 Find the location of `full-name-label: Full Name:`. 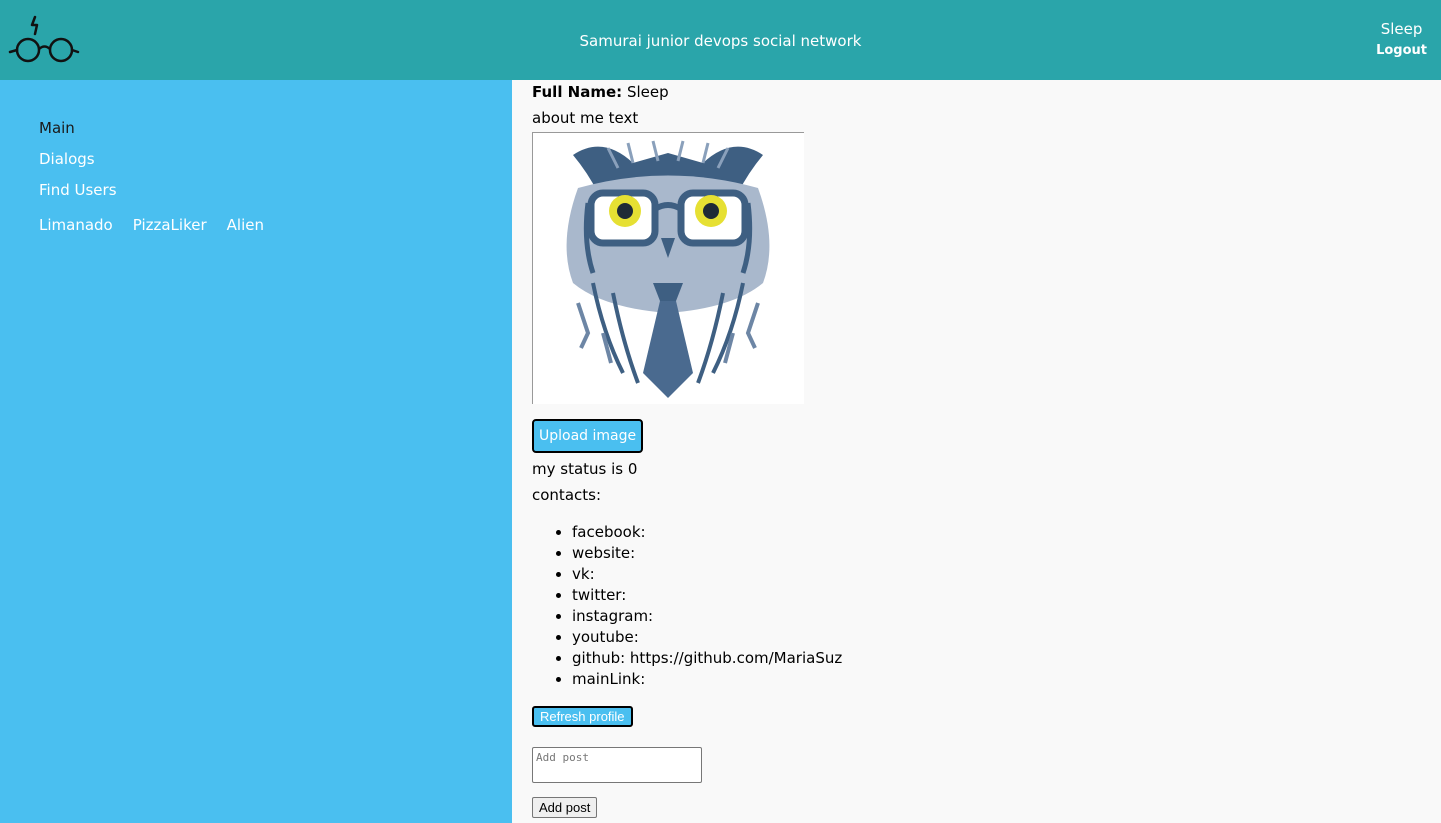

full-name-label: Full Name: is located at coordinates (577, 92).